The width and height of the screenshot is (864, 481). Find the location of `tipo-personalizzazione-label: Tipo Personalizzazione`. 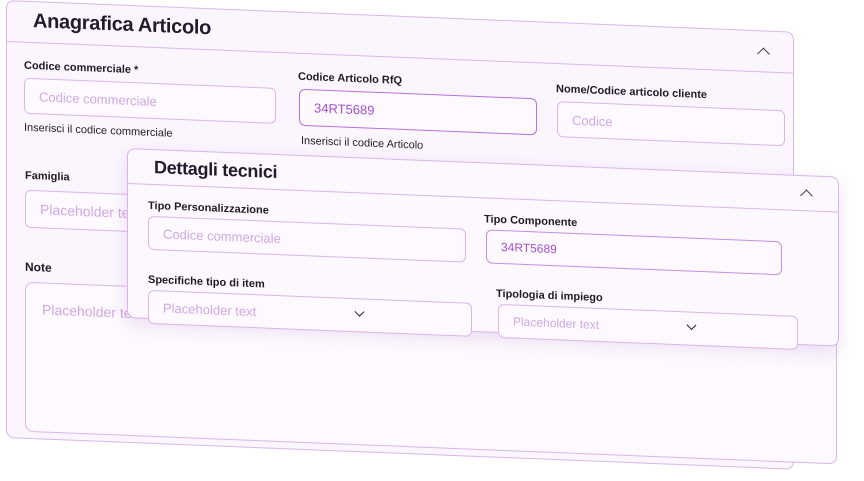

tipo-personalizzazione-label: Tipo Personalizzazione is located at coordinates (208, 208).